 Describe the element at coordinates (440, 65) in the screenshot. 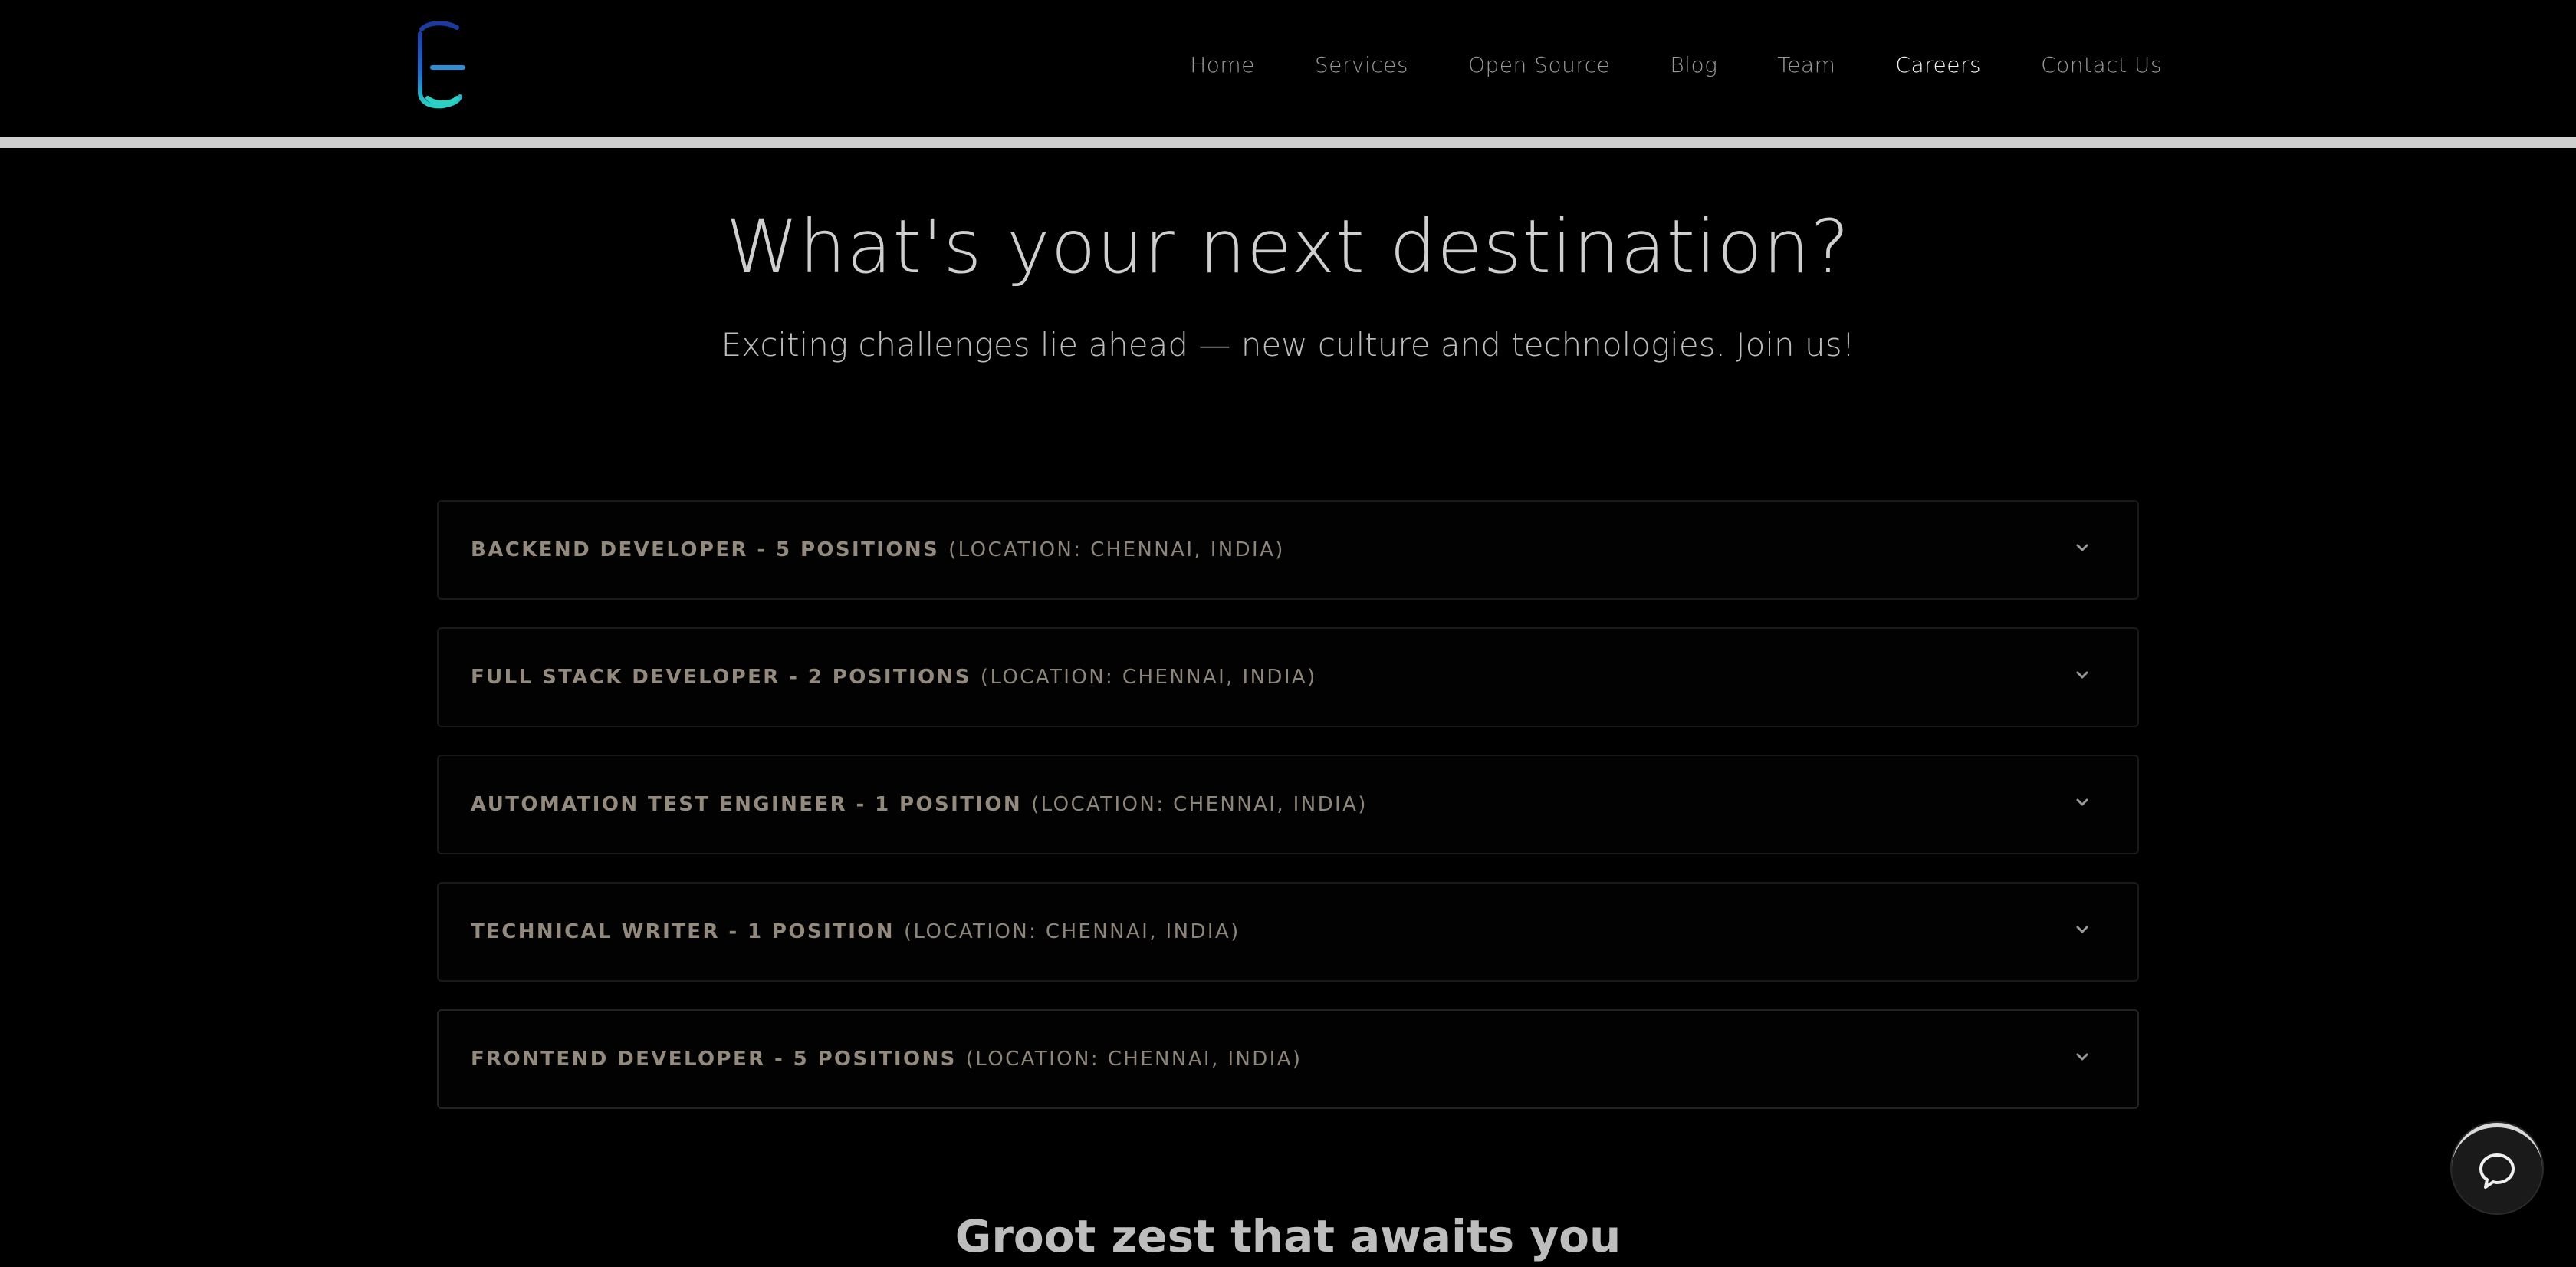

I see `brand-logo-icon` at that location.